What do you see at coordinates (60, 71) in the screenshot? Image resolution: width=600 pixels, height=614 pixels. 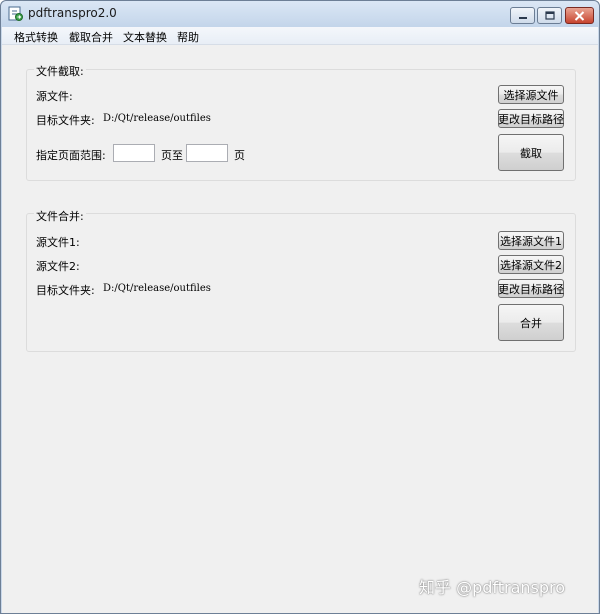 I see `extract-group-title: 文件截取:` at bounding box center [60, 71].